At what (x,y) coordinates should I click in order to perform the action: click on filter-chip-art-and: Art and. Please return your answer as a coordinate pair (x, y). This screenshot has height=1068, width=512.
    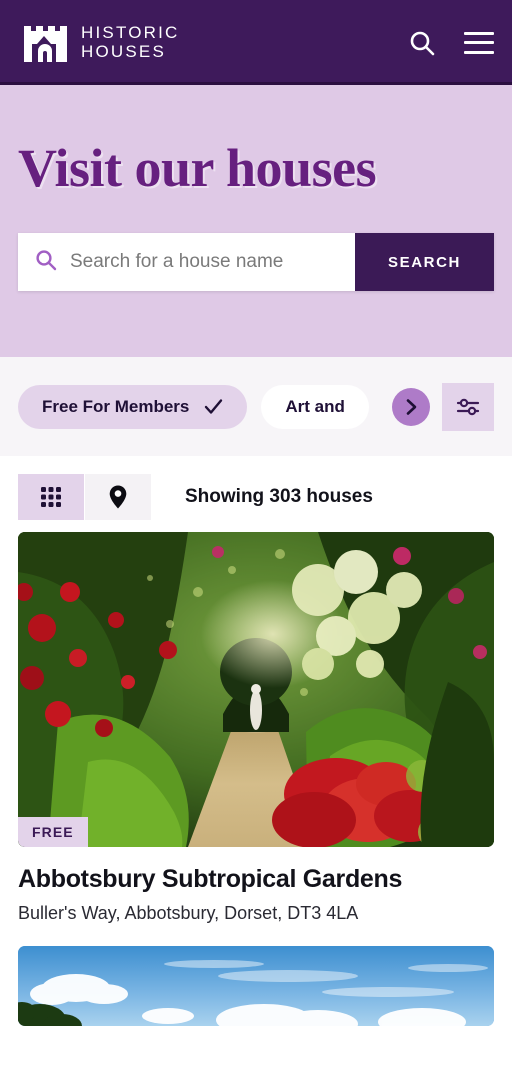
    Looking at the image, I should click on (315, 406).